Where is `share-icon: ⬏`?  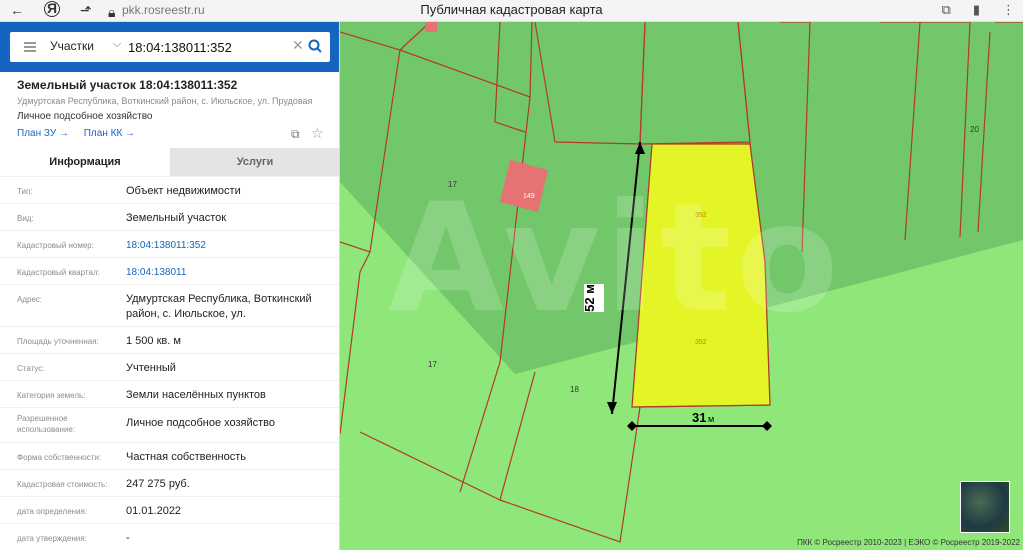
share-icon: ⬏ is located at coordinates (86, 10).